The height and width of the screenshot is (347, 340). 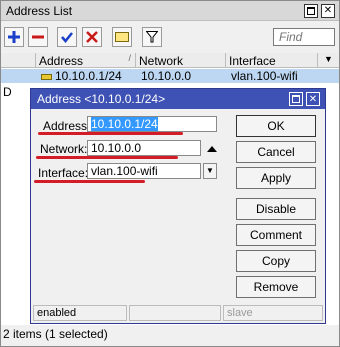 What do you see at coordinates (212, 149) in the screenshot?
I see `collapse-up-icon` at bounding box center [212, 149].